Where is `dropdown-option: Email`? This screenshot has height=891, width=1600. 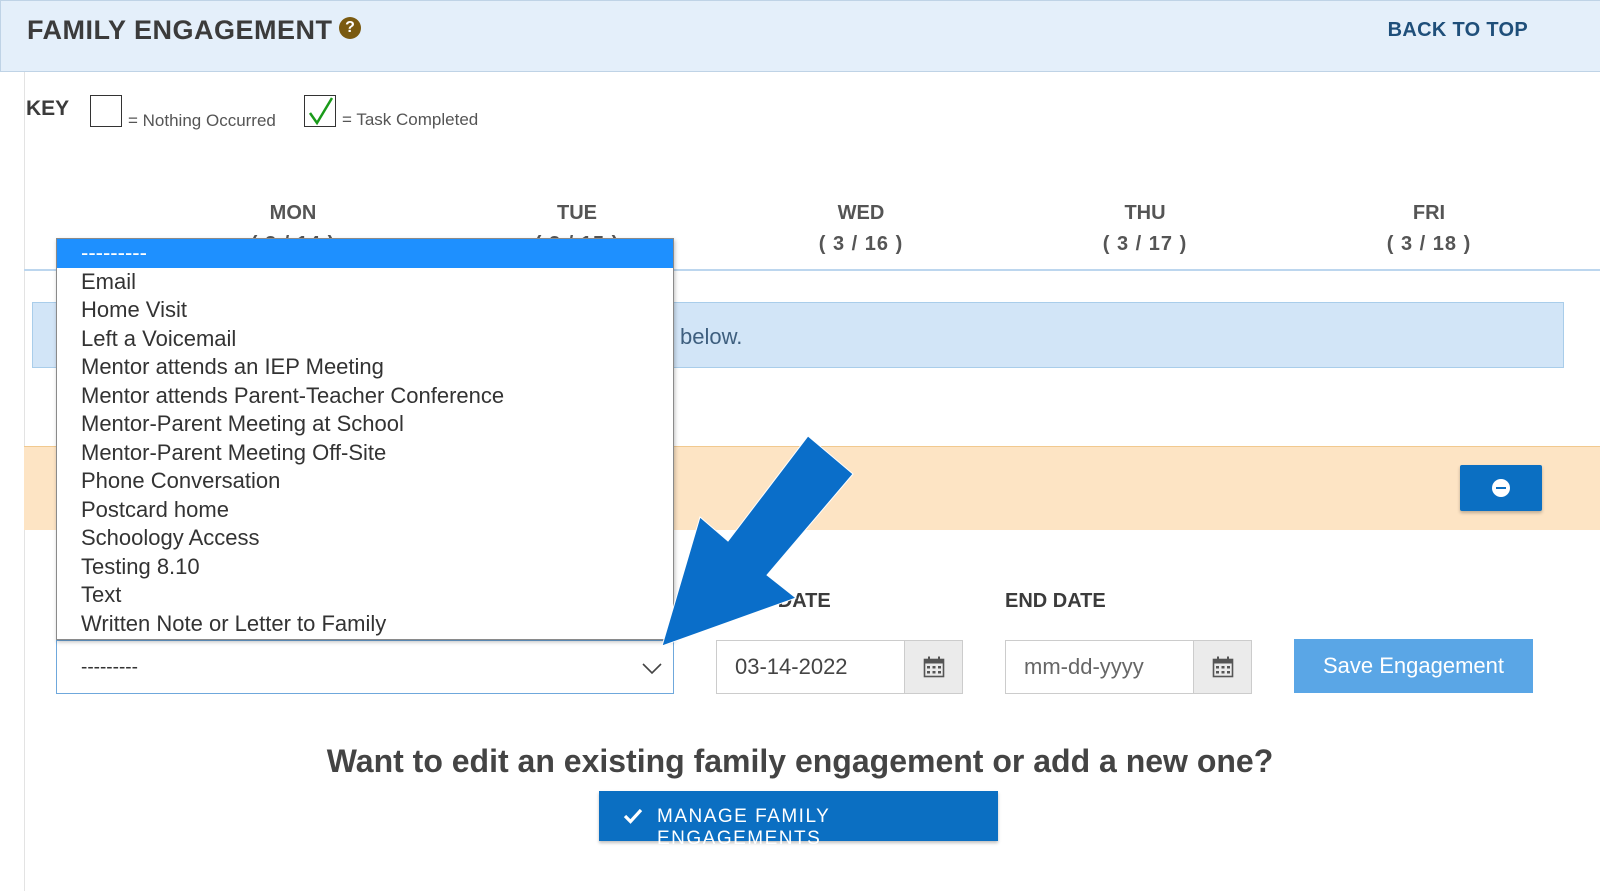
dropdown-option: Email is located at coordinates (365, 282).